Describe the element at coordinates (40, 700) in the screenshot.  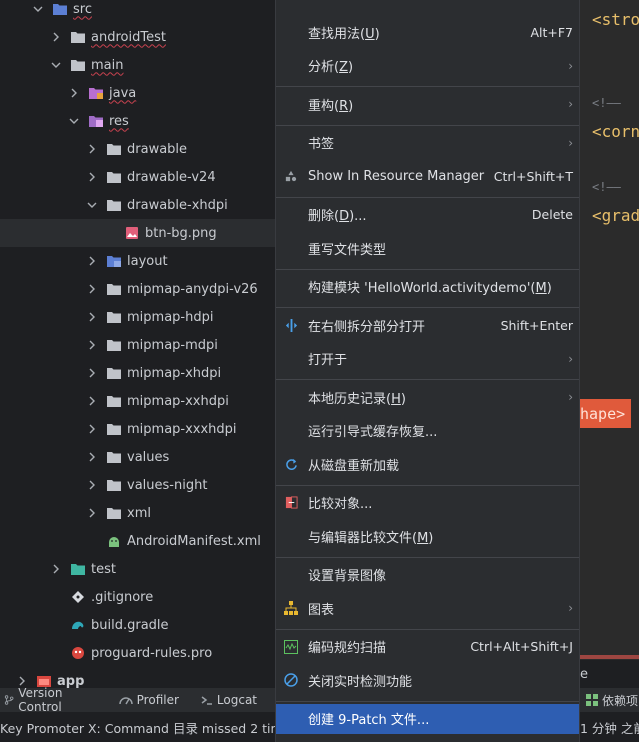
I see `version-control-label: Version Control` at that location.